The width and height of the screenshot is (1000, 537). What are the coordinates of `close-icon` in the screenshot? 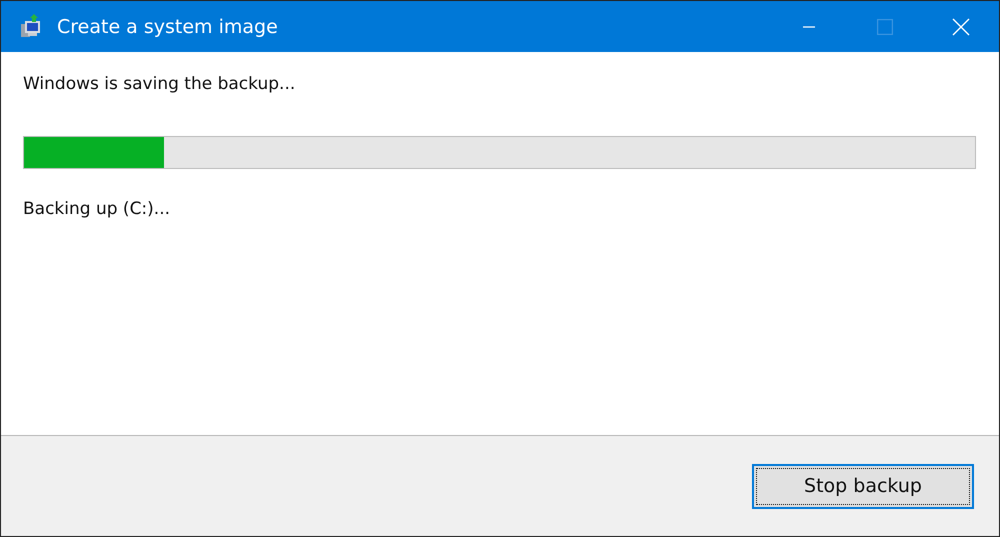 It's located at (961, 27).